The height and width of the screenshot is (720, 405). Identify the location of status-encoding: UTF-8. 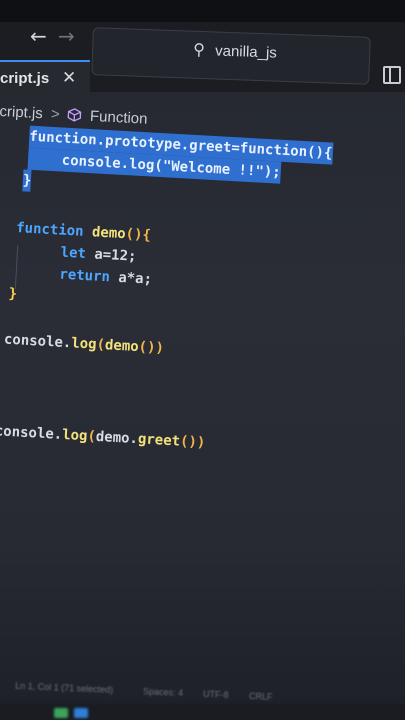
(216, 694).